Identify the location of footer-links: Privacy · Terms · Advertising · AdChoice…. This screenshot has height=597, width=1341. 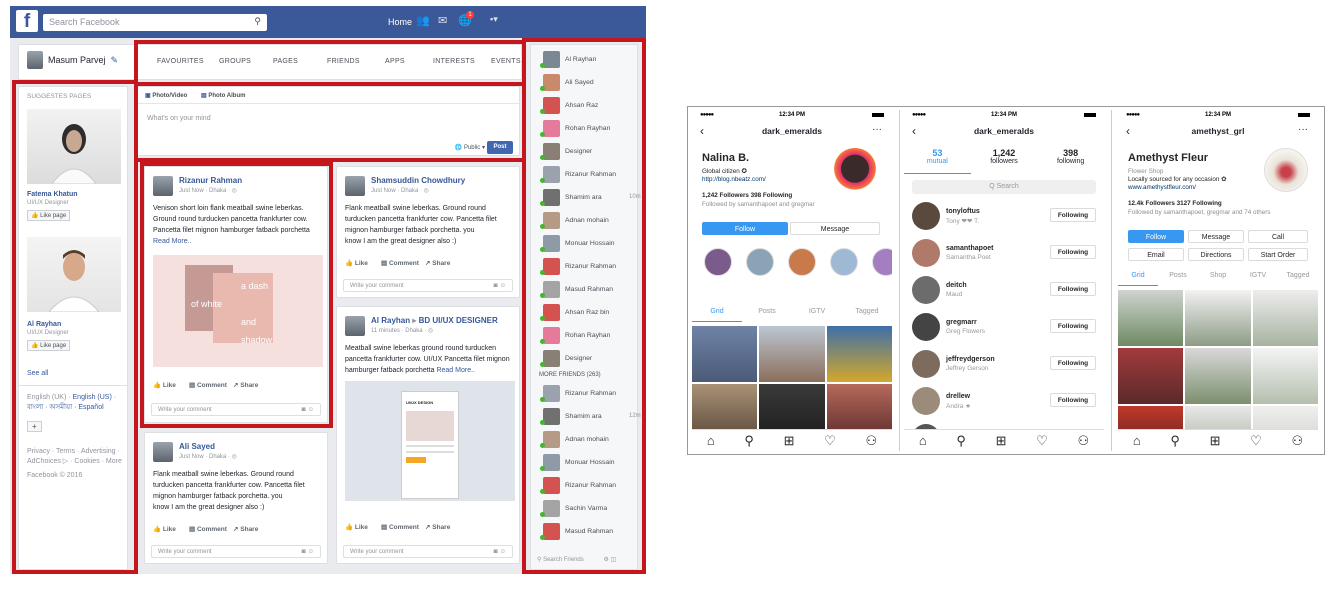
(77, 457).